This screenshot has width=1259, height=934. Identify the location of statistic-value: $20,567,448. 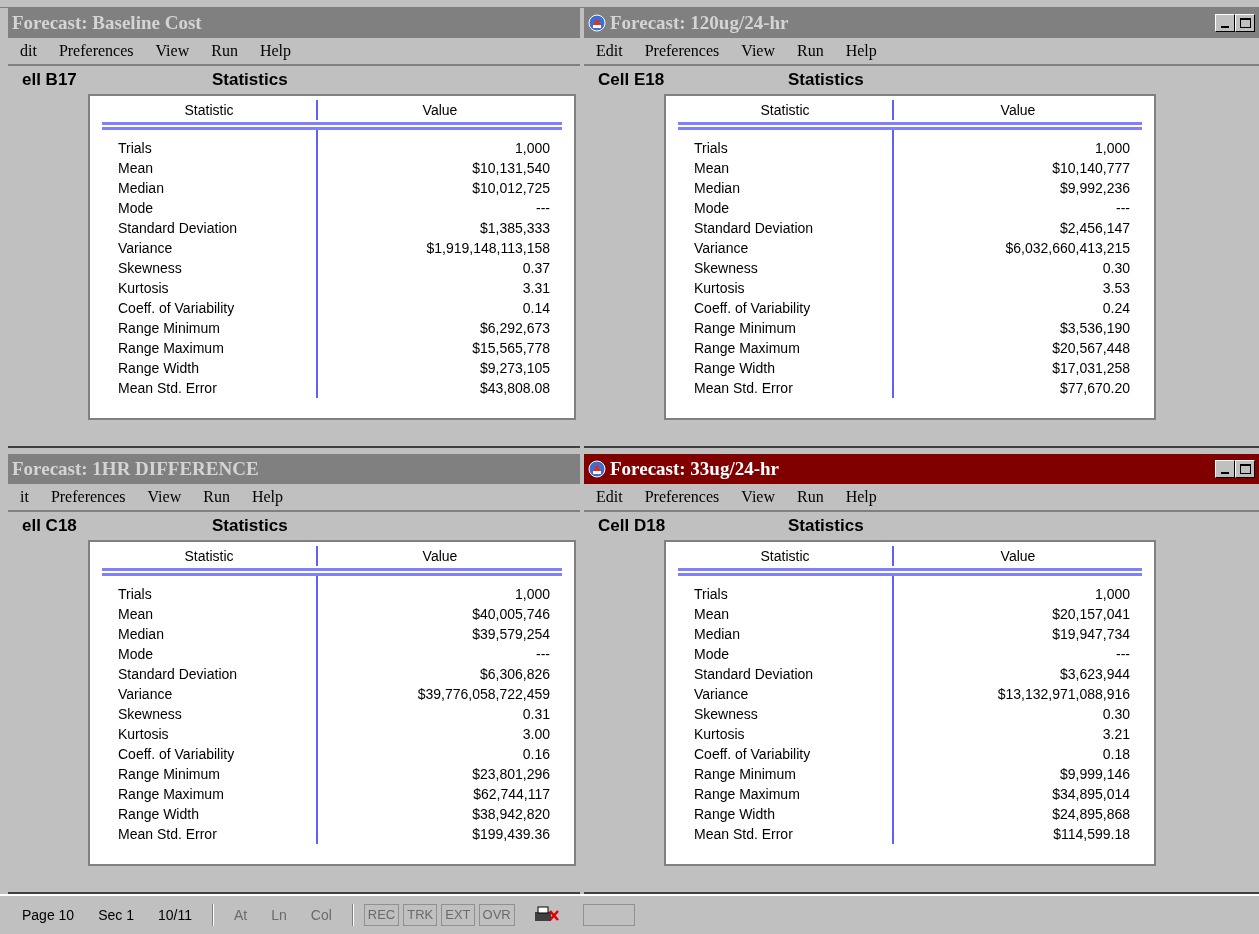
(1091, 348).